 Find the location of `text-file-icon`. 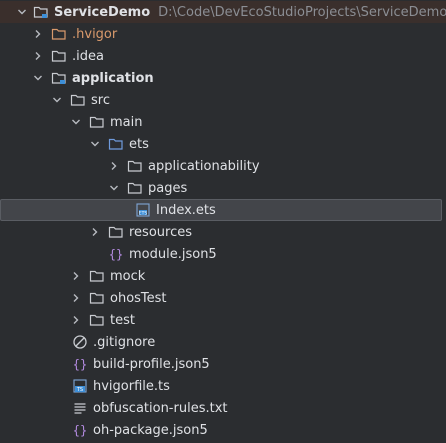

text-file-icon is located at coordinates (80, 408).